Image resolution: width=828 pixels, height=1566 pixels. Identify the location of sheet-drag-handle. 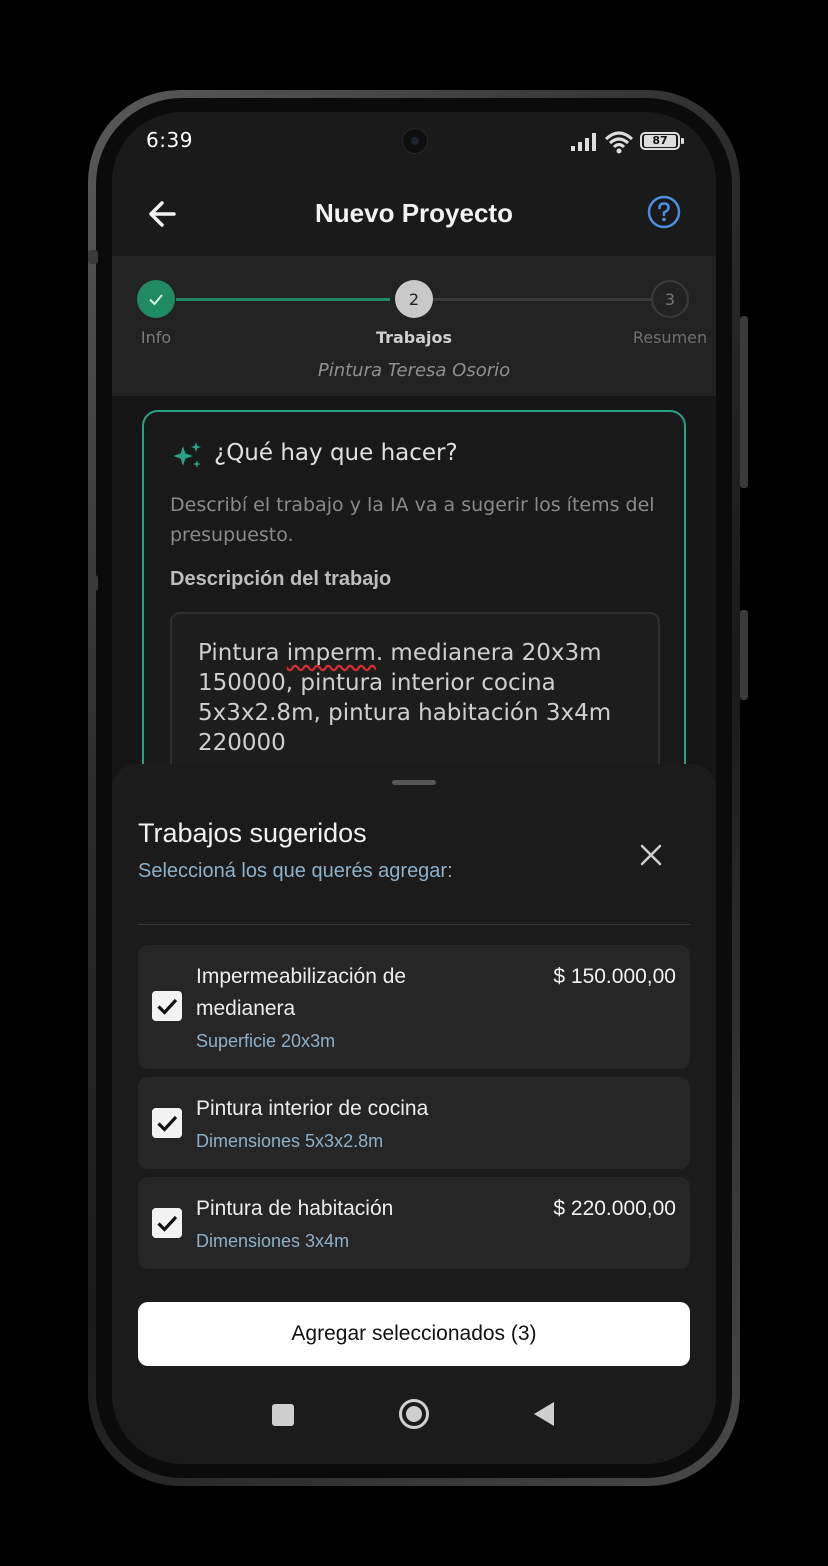
(414, 782).